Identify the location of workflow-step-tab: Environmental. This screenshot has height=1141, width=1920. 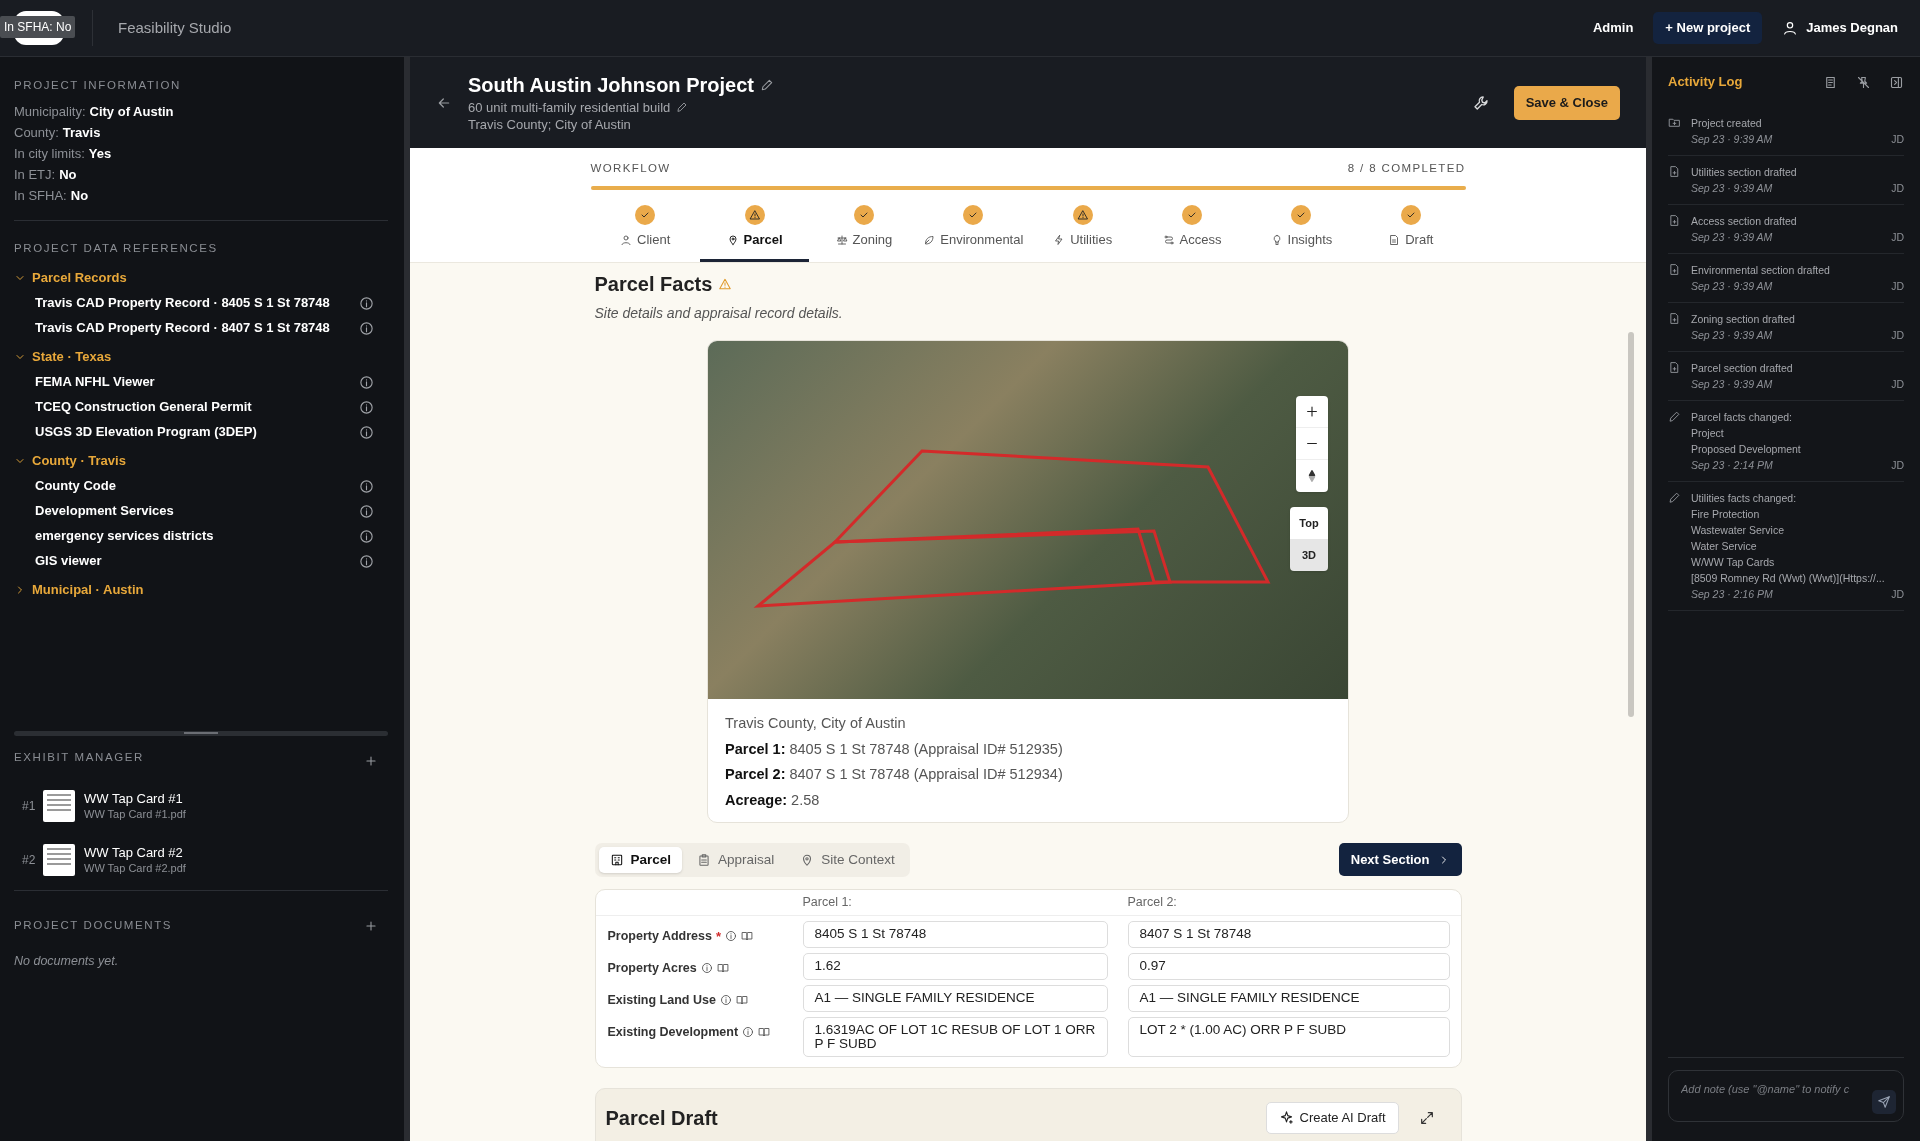
(973, 233).